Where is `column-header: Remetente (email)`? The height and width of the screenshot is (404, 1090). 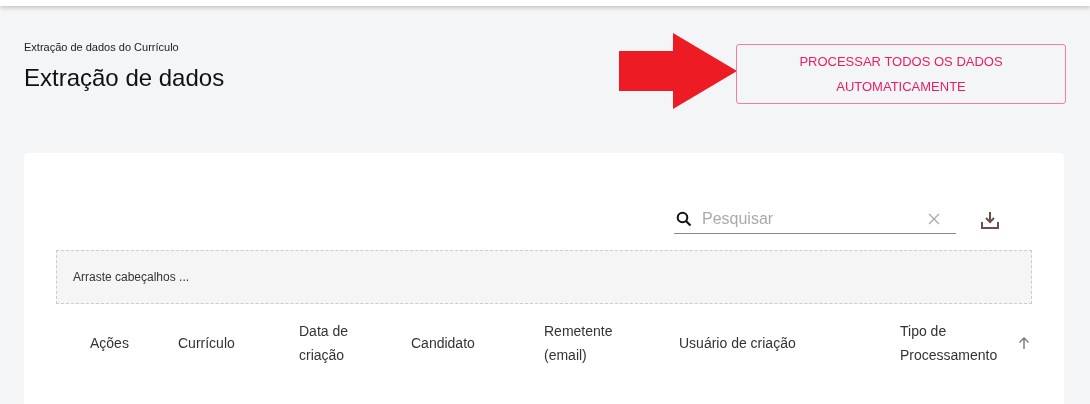 column-header: Remetente (email) is located at coordinates (592, 343).